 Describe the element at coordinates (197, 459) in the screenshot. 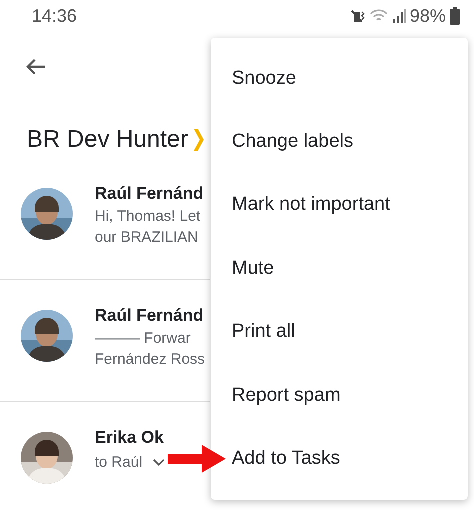

I see `arrow-annotation` at that location.